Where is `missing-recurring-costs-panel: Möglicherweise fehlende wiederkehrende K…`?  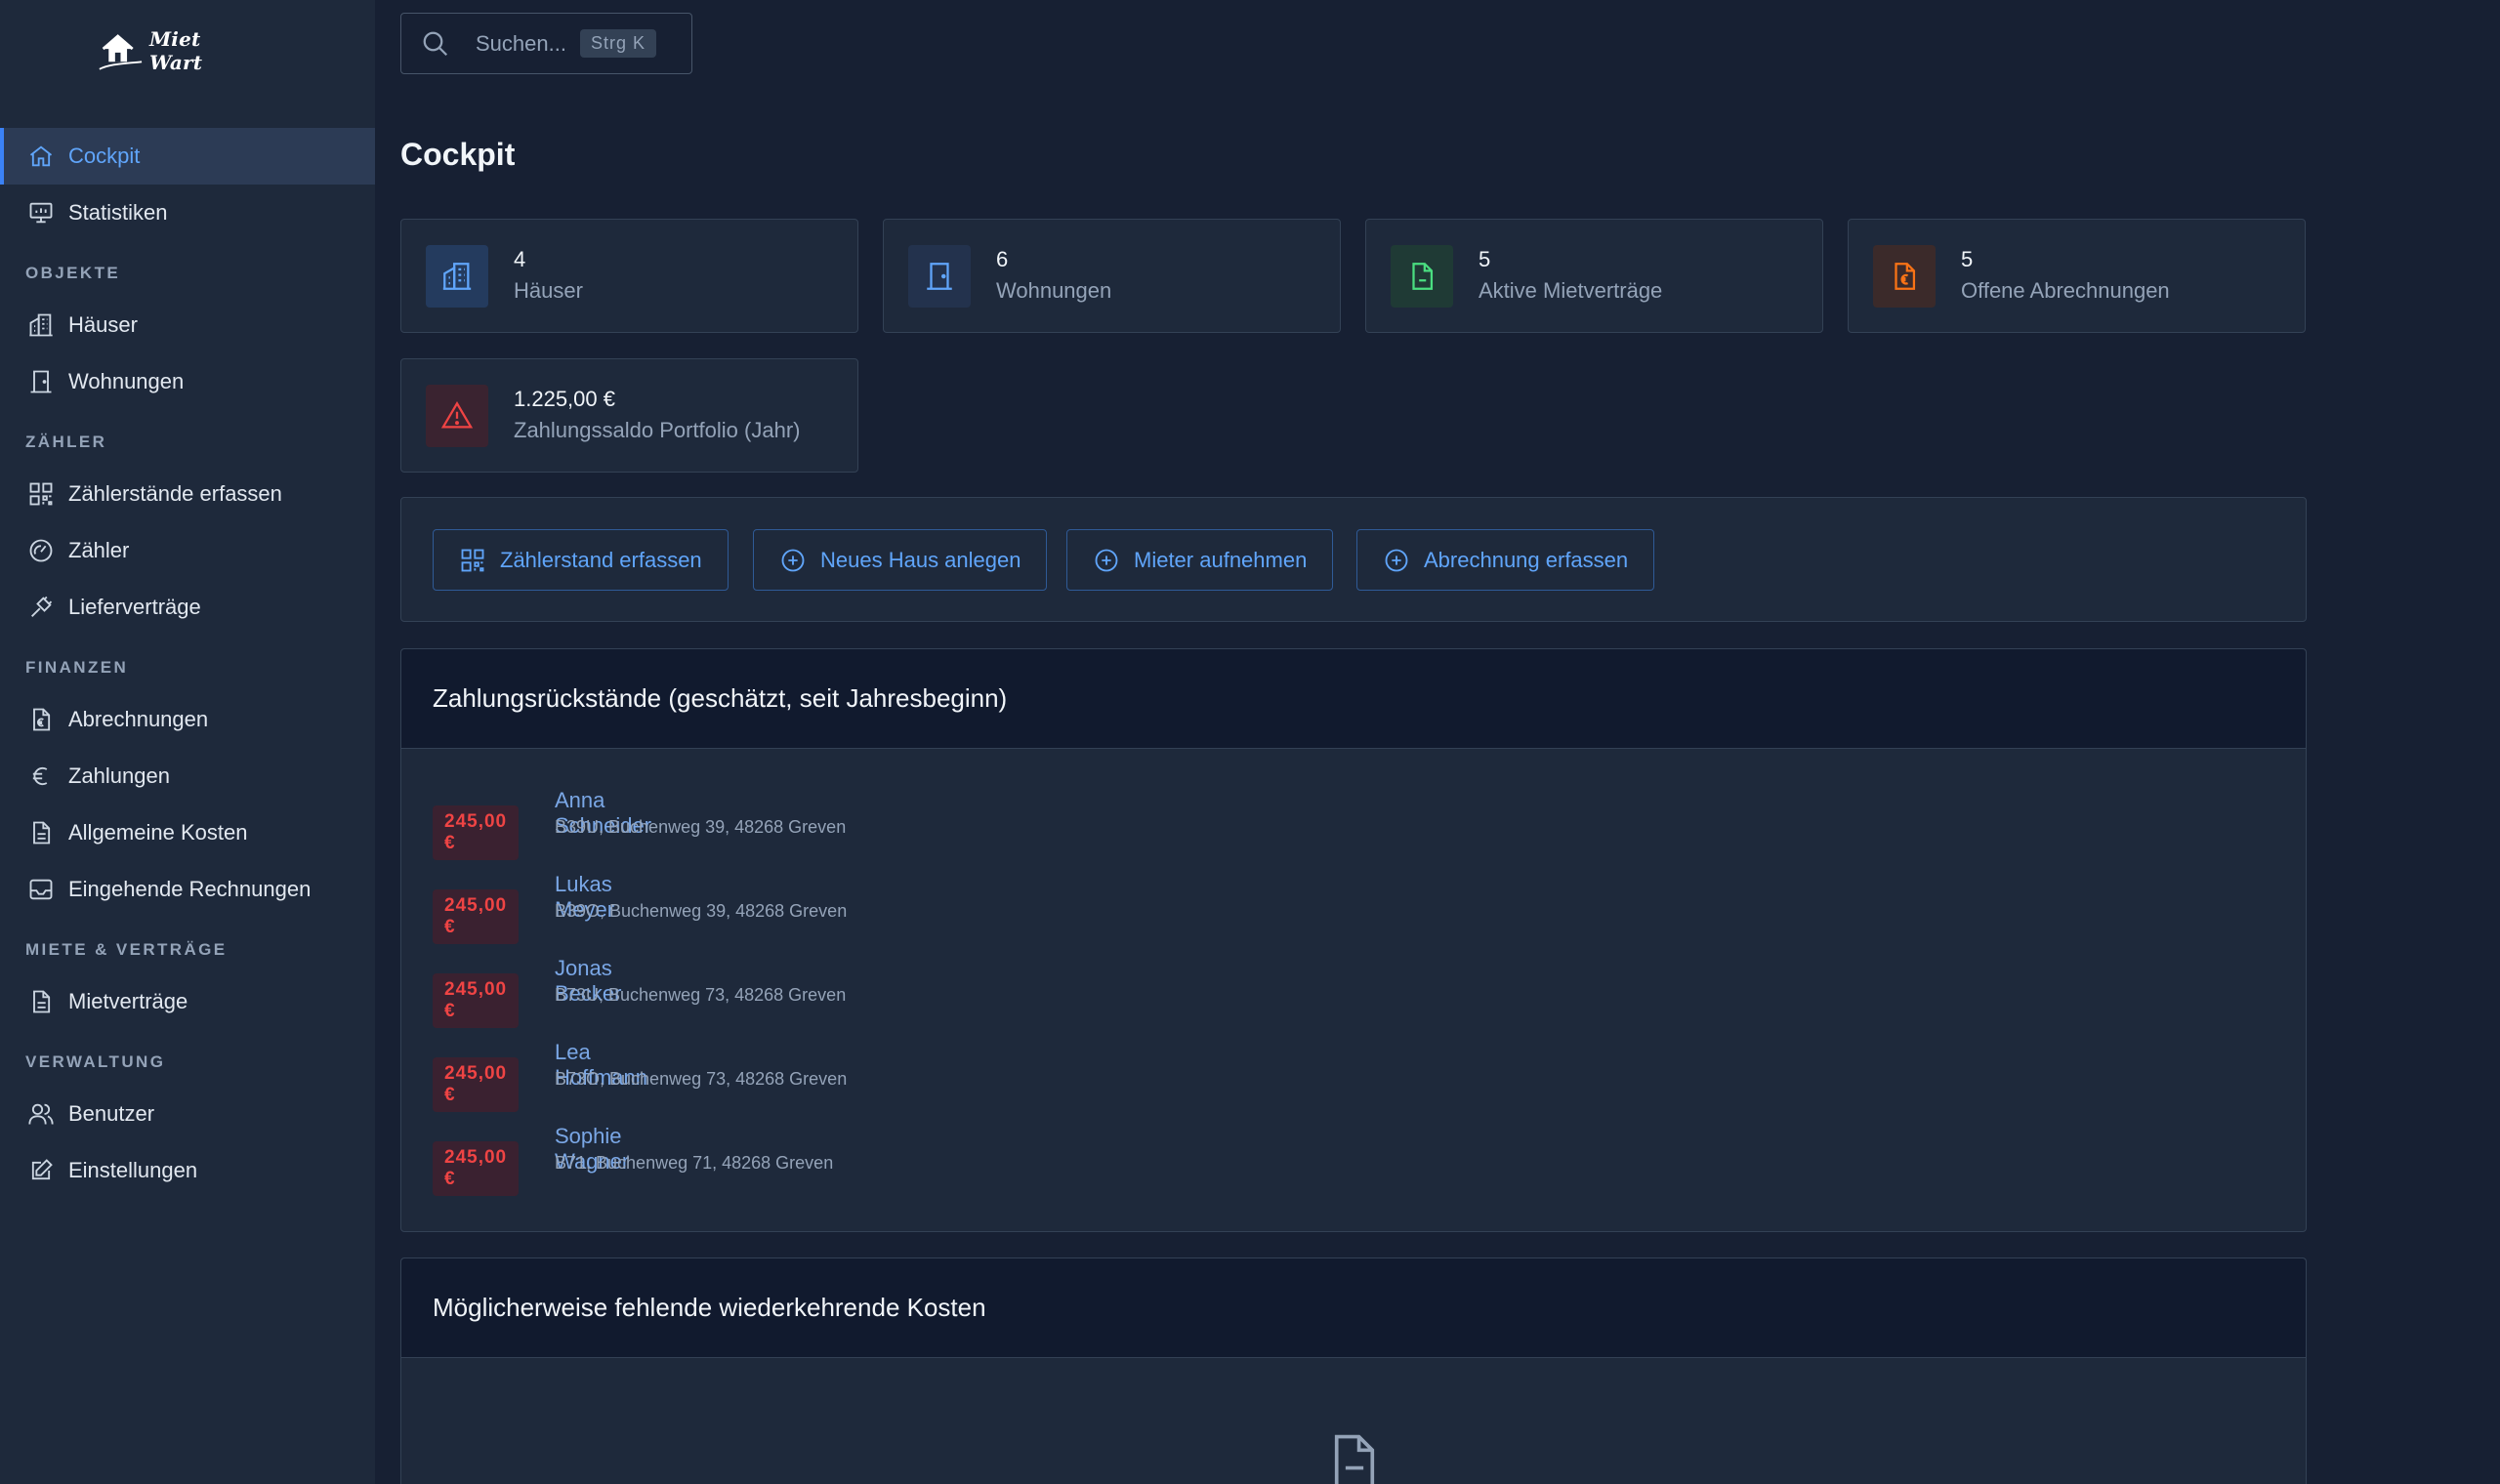
missing-recurring-costs-panel: Möglicherweise fehlende wiederkehrende K… is located at coordinates (1353, 1371).